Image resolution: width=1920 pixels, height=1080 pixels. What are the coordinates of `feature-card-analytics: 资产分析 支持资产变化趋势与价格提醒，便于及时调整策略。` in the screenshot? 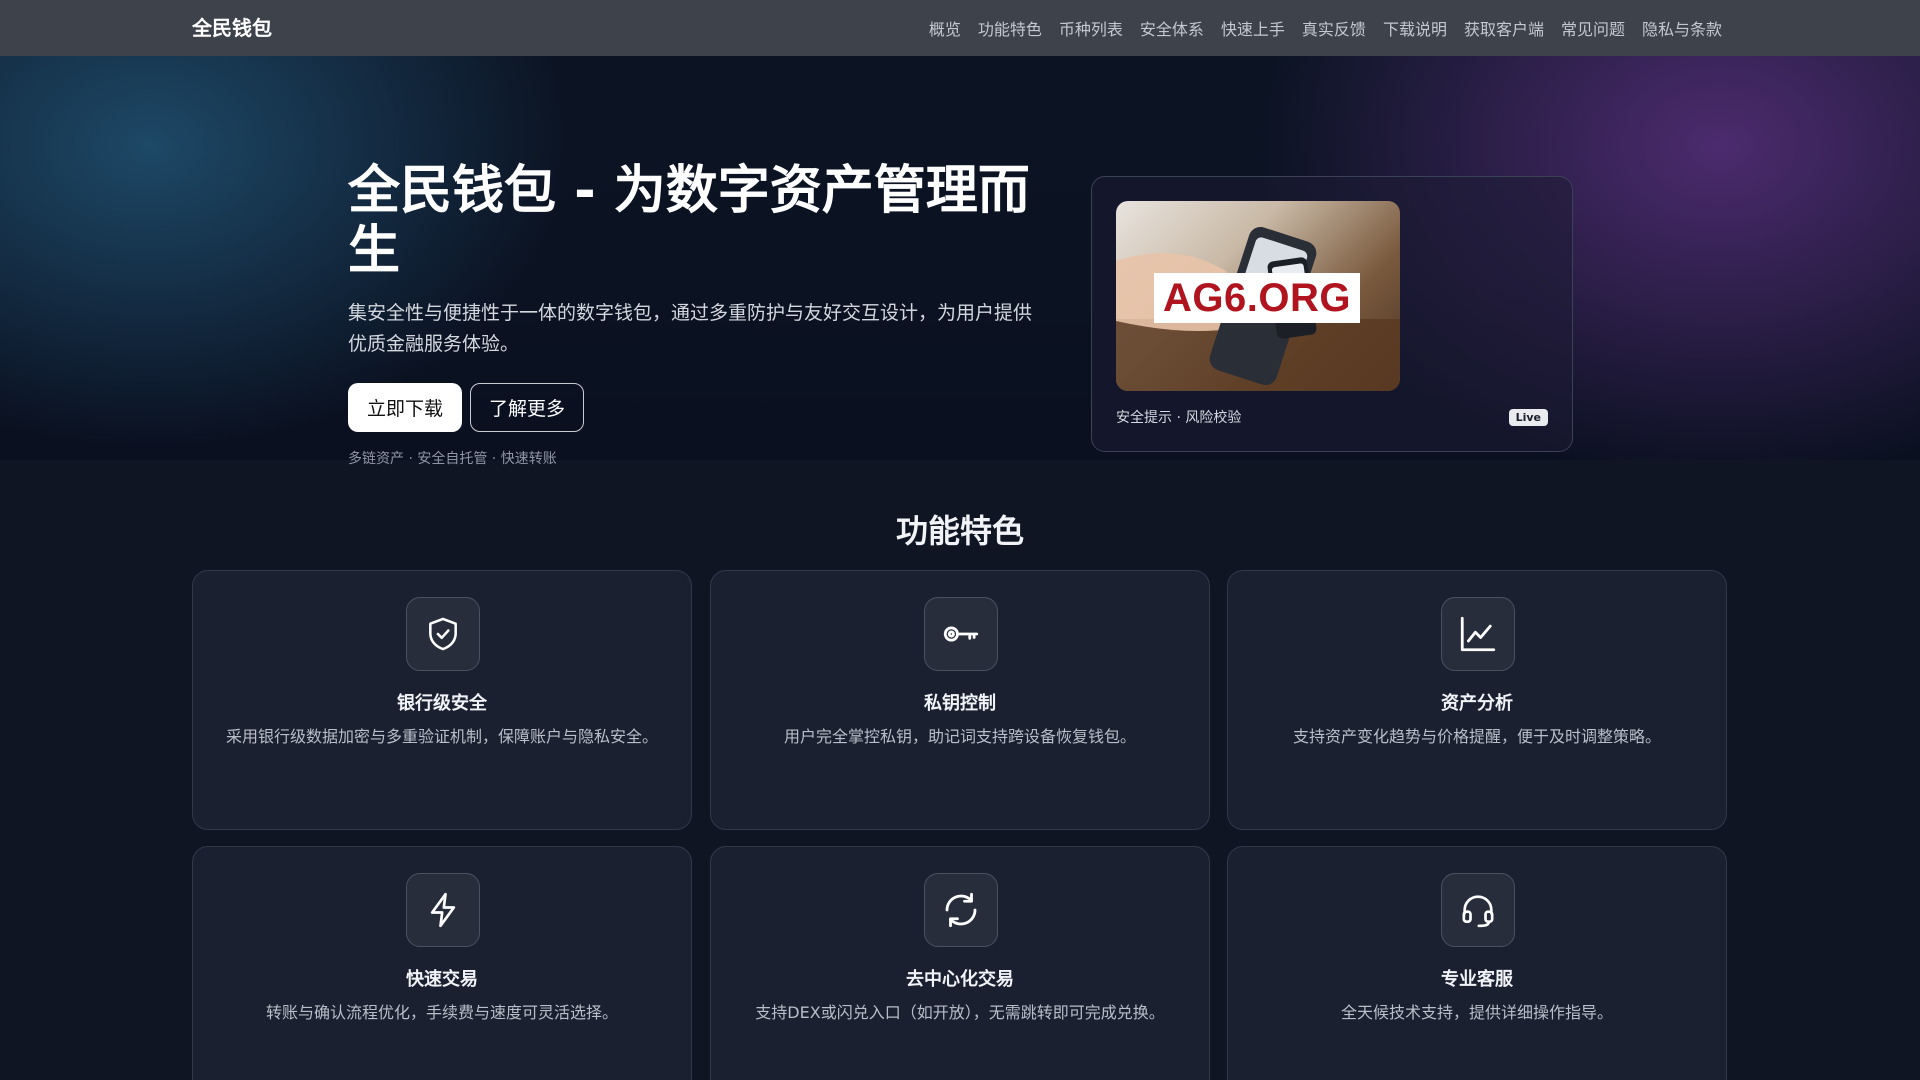 It's located at (1477, 700).